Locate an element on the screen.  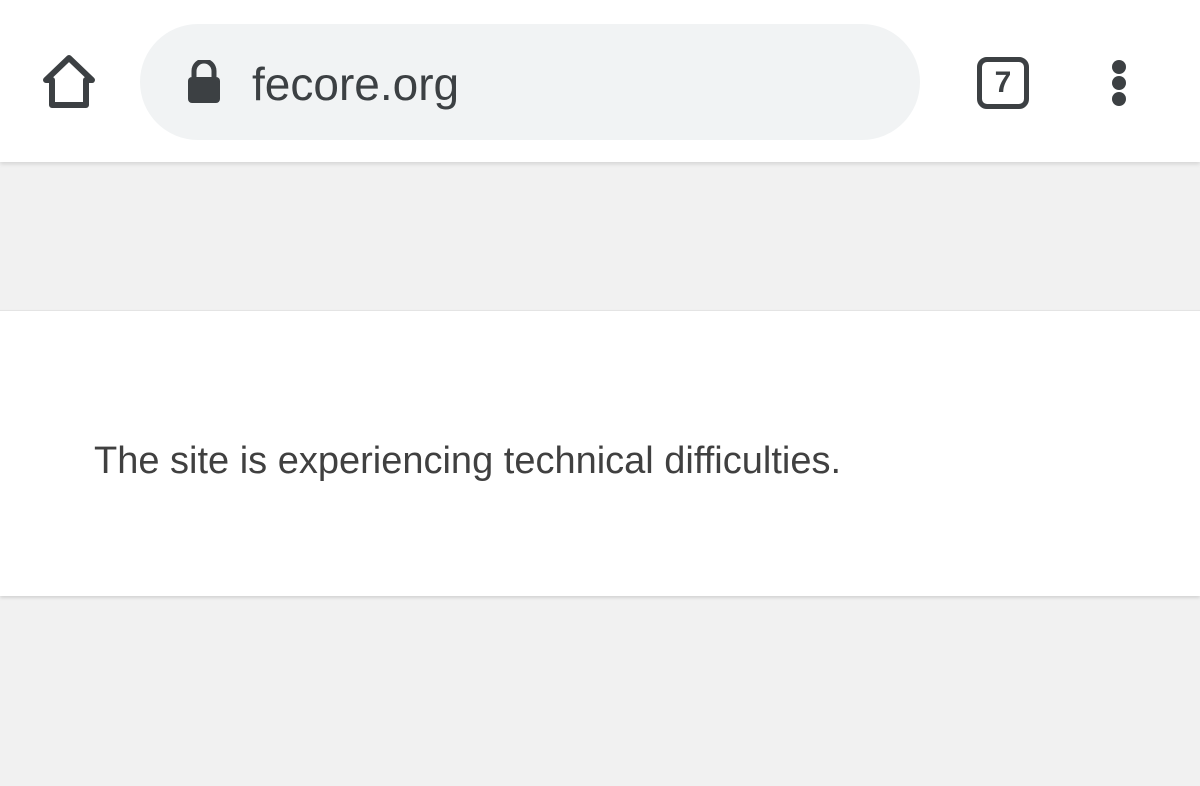
home-icon is located at coordinates (69, 81).